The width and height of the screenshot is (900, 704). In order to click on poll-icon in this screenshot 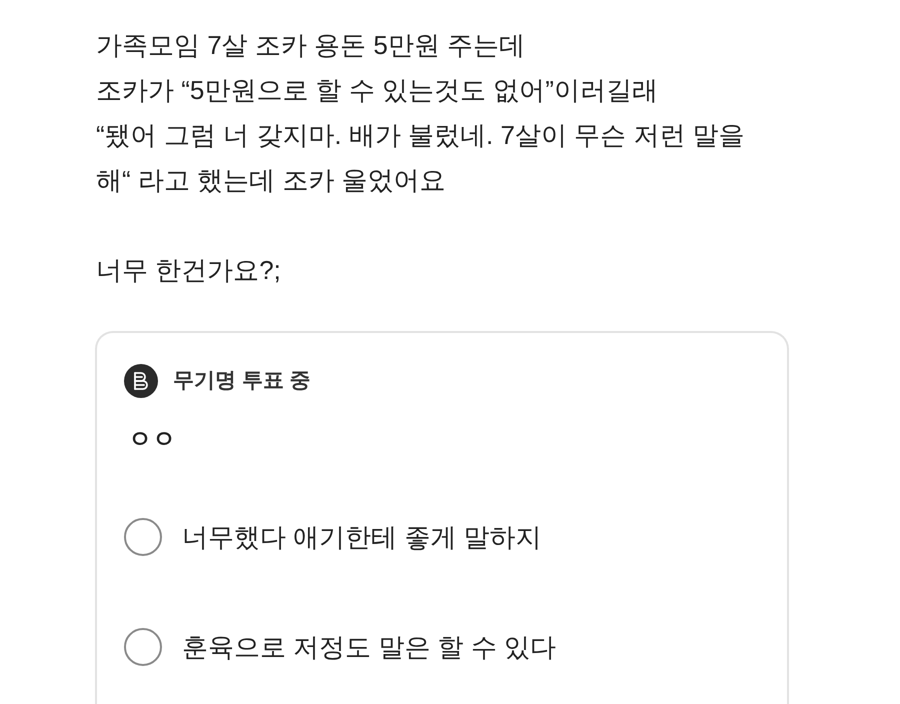, I will do `click(141, 381)`.